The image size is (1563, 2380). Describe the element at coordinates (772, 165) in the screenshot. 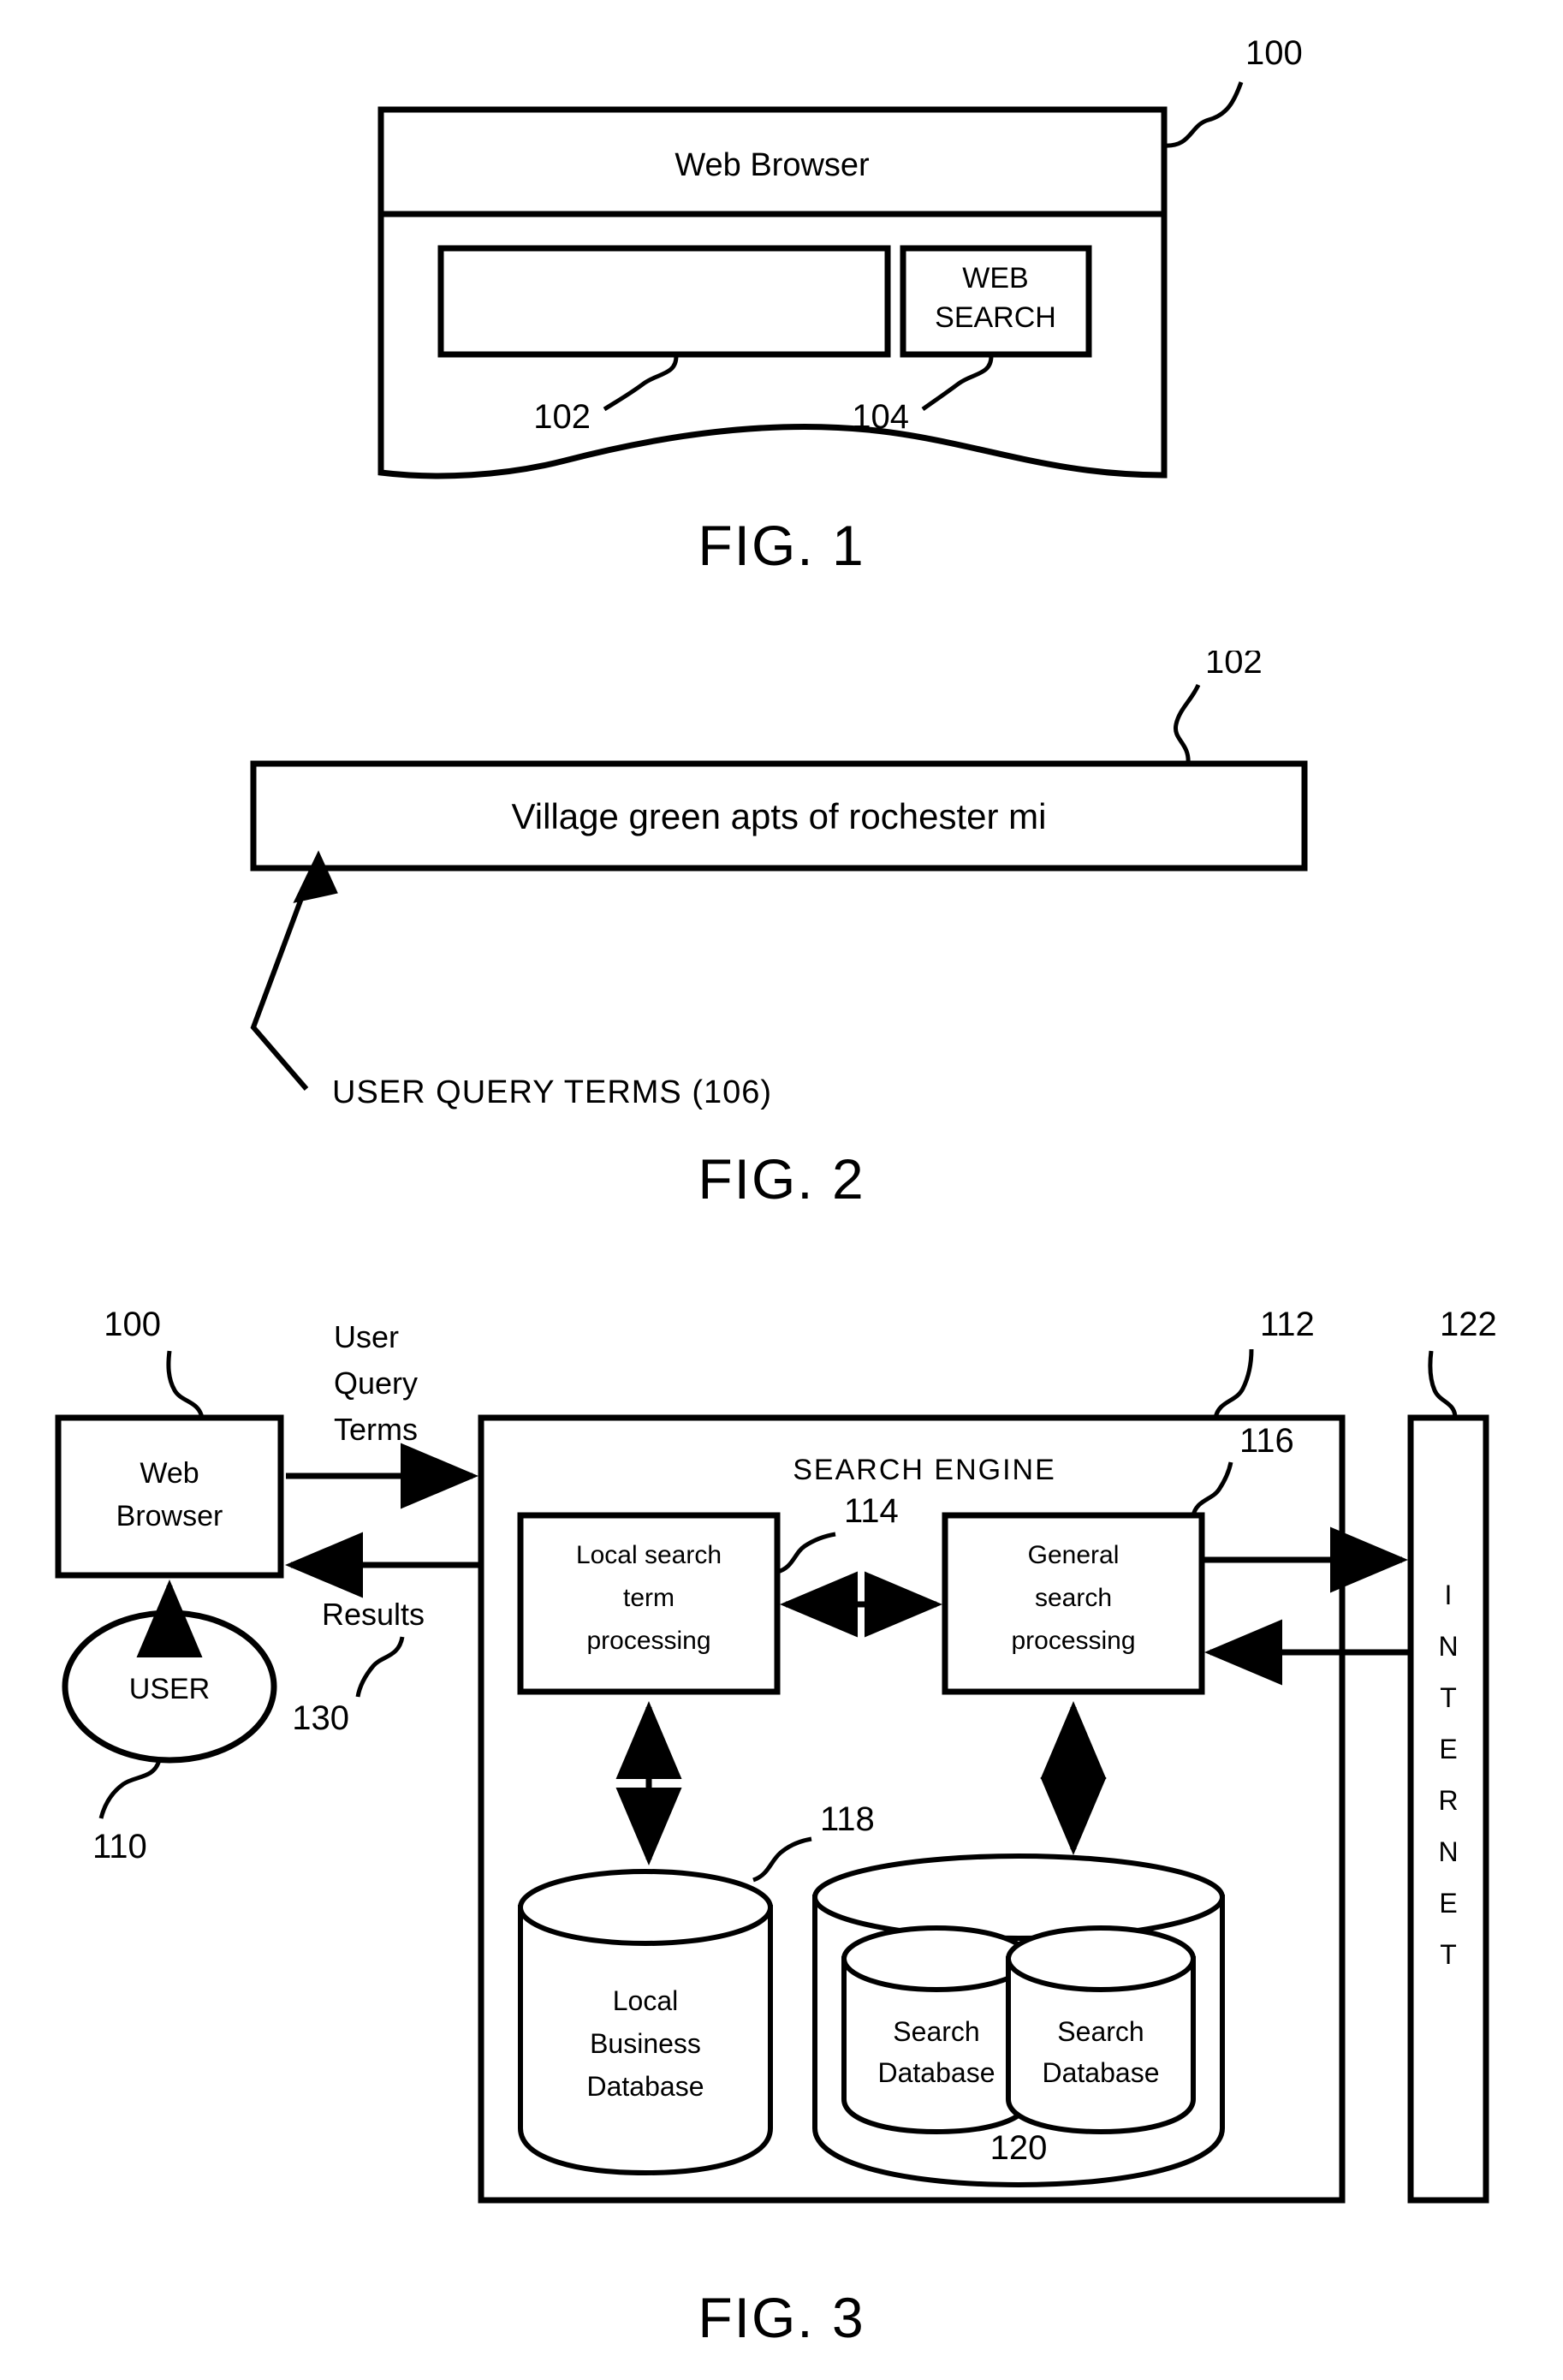

I see `browser-title: Web Browser` at that location.